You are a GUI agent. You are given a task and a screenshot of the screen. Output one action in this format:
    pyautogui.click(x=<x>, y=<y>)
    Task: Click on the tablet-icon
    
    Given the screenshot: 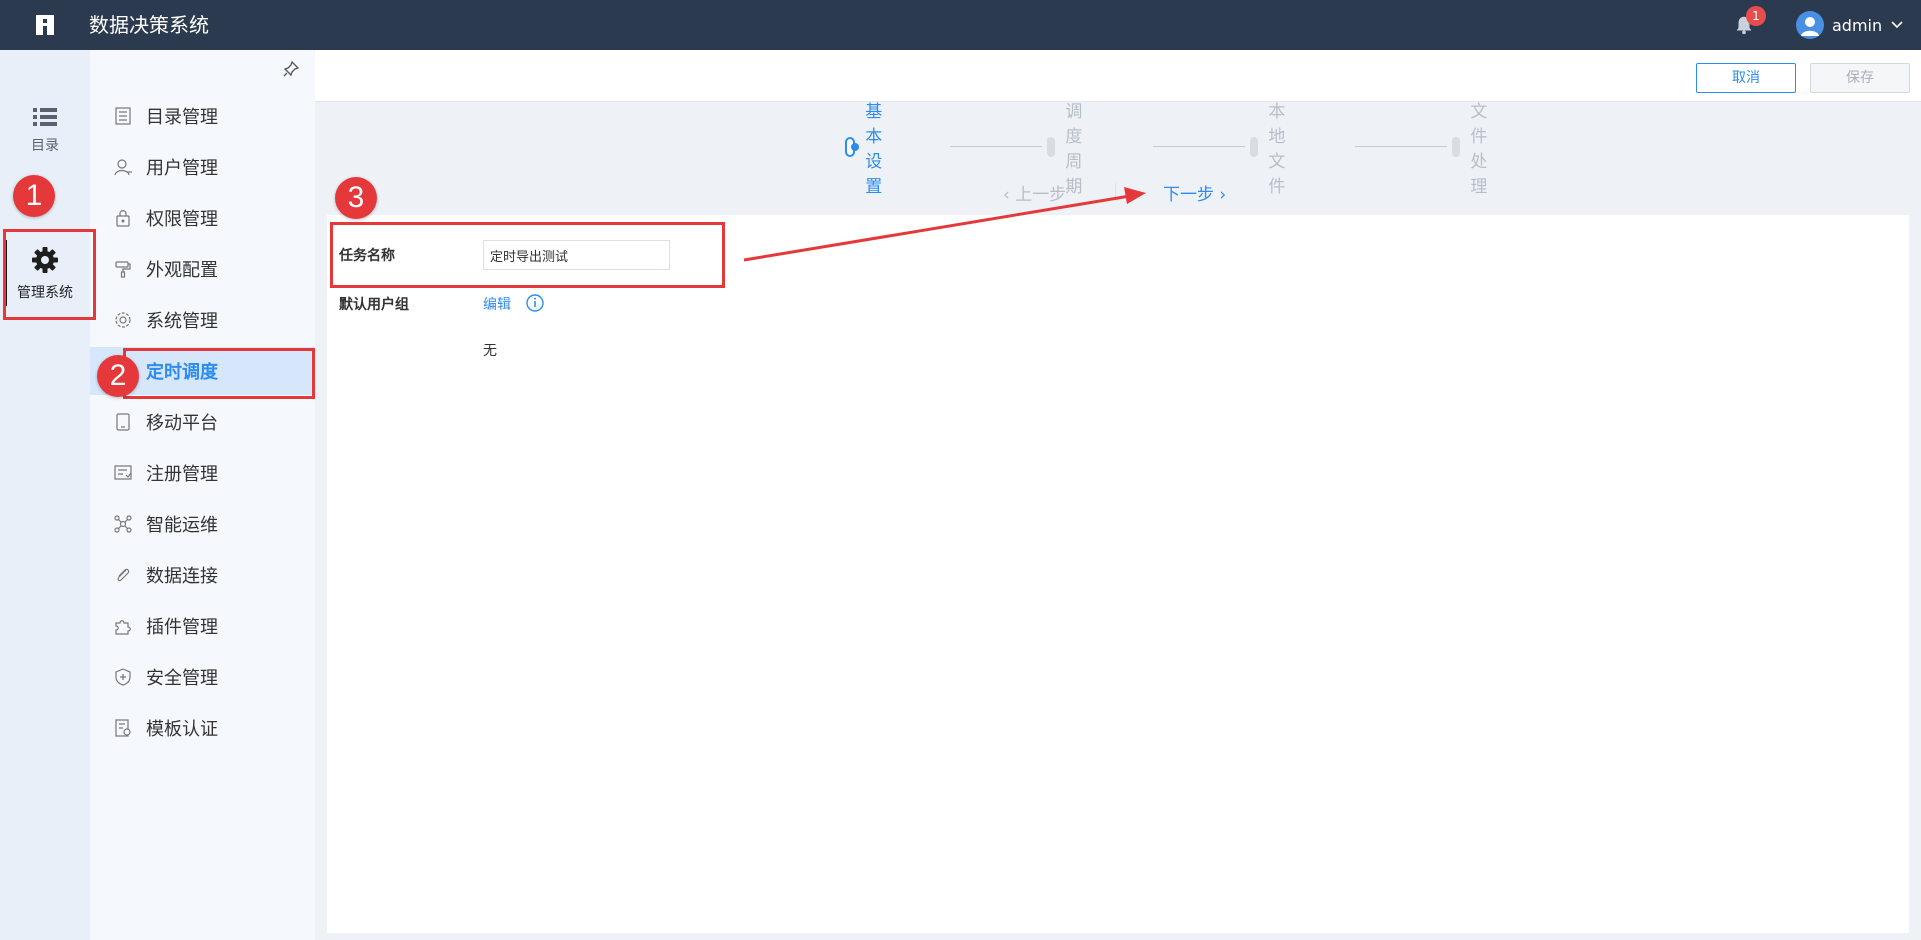 What is the action you would take?
    pyautogui.click(x=123, y=422)
    